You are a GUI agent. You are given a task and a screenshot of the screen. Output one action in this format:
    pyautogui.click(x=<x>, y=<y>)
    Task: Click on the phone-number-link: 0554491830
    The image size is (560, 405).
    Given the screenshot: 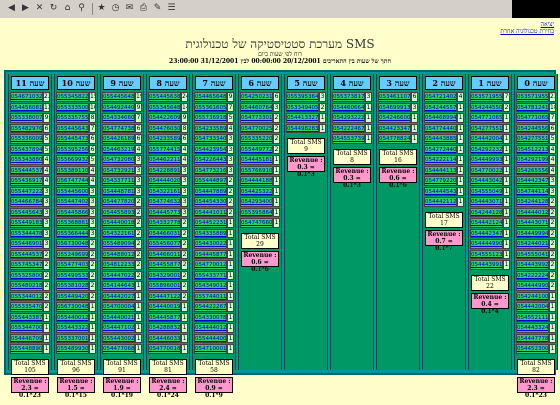 What is the action you would take?
    pyautogui.click(x=26, y=223)
    